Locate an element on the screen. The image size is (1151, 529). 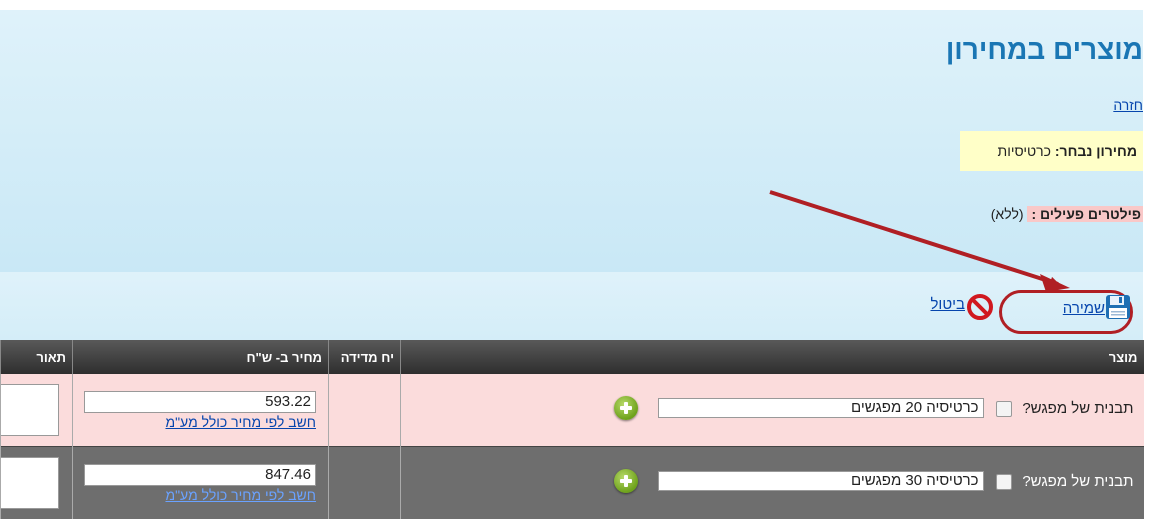
cancel-button: ביטול is located at coordinates (947, 304).